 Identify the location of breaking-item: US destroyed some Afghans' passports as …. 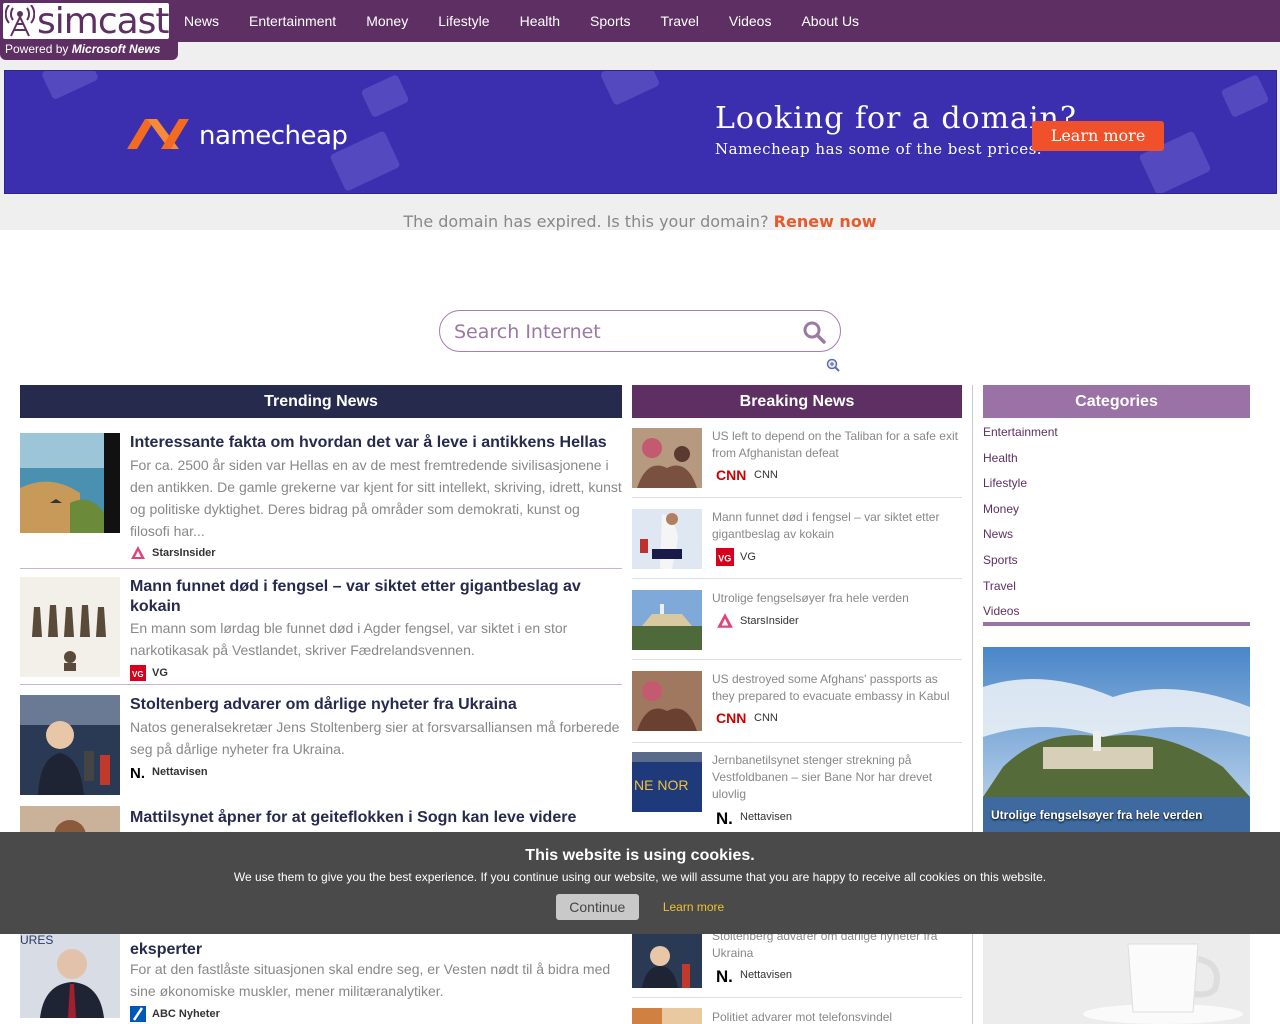
(797, 707).